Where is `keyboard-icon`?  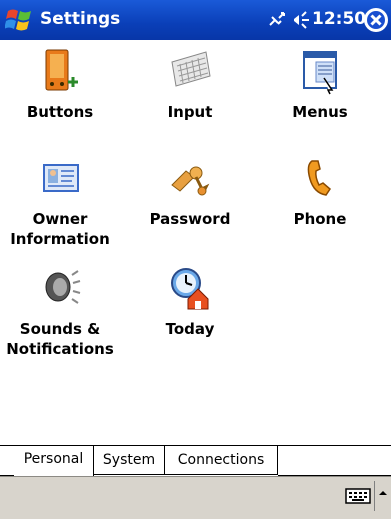 keyboard-icon is located at coordinates (191, 69).